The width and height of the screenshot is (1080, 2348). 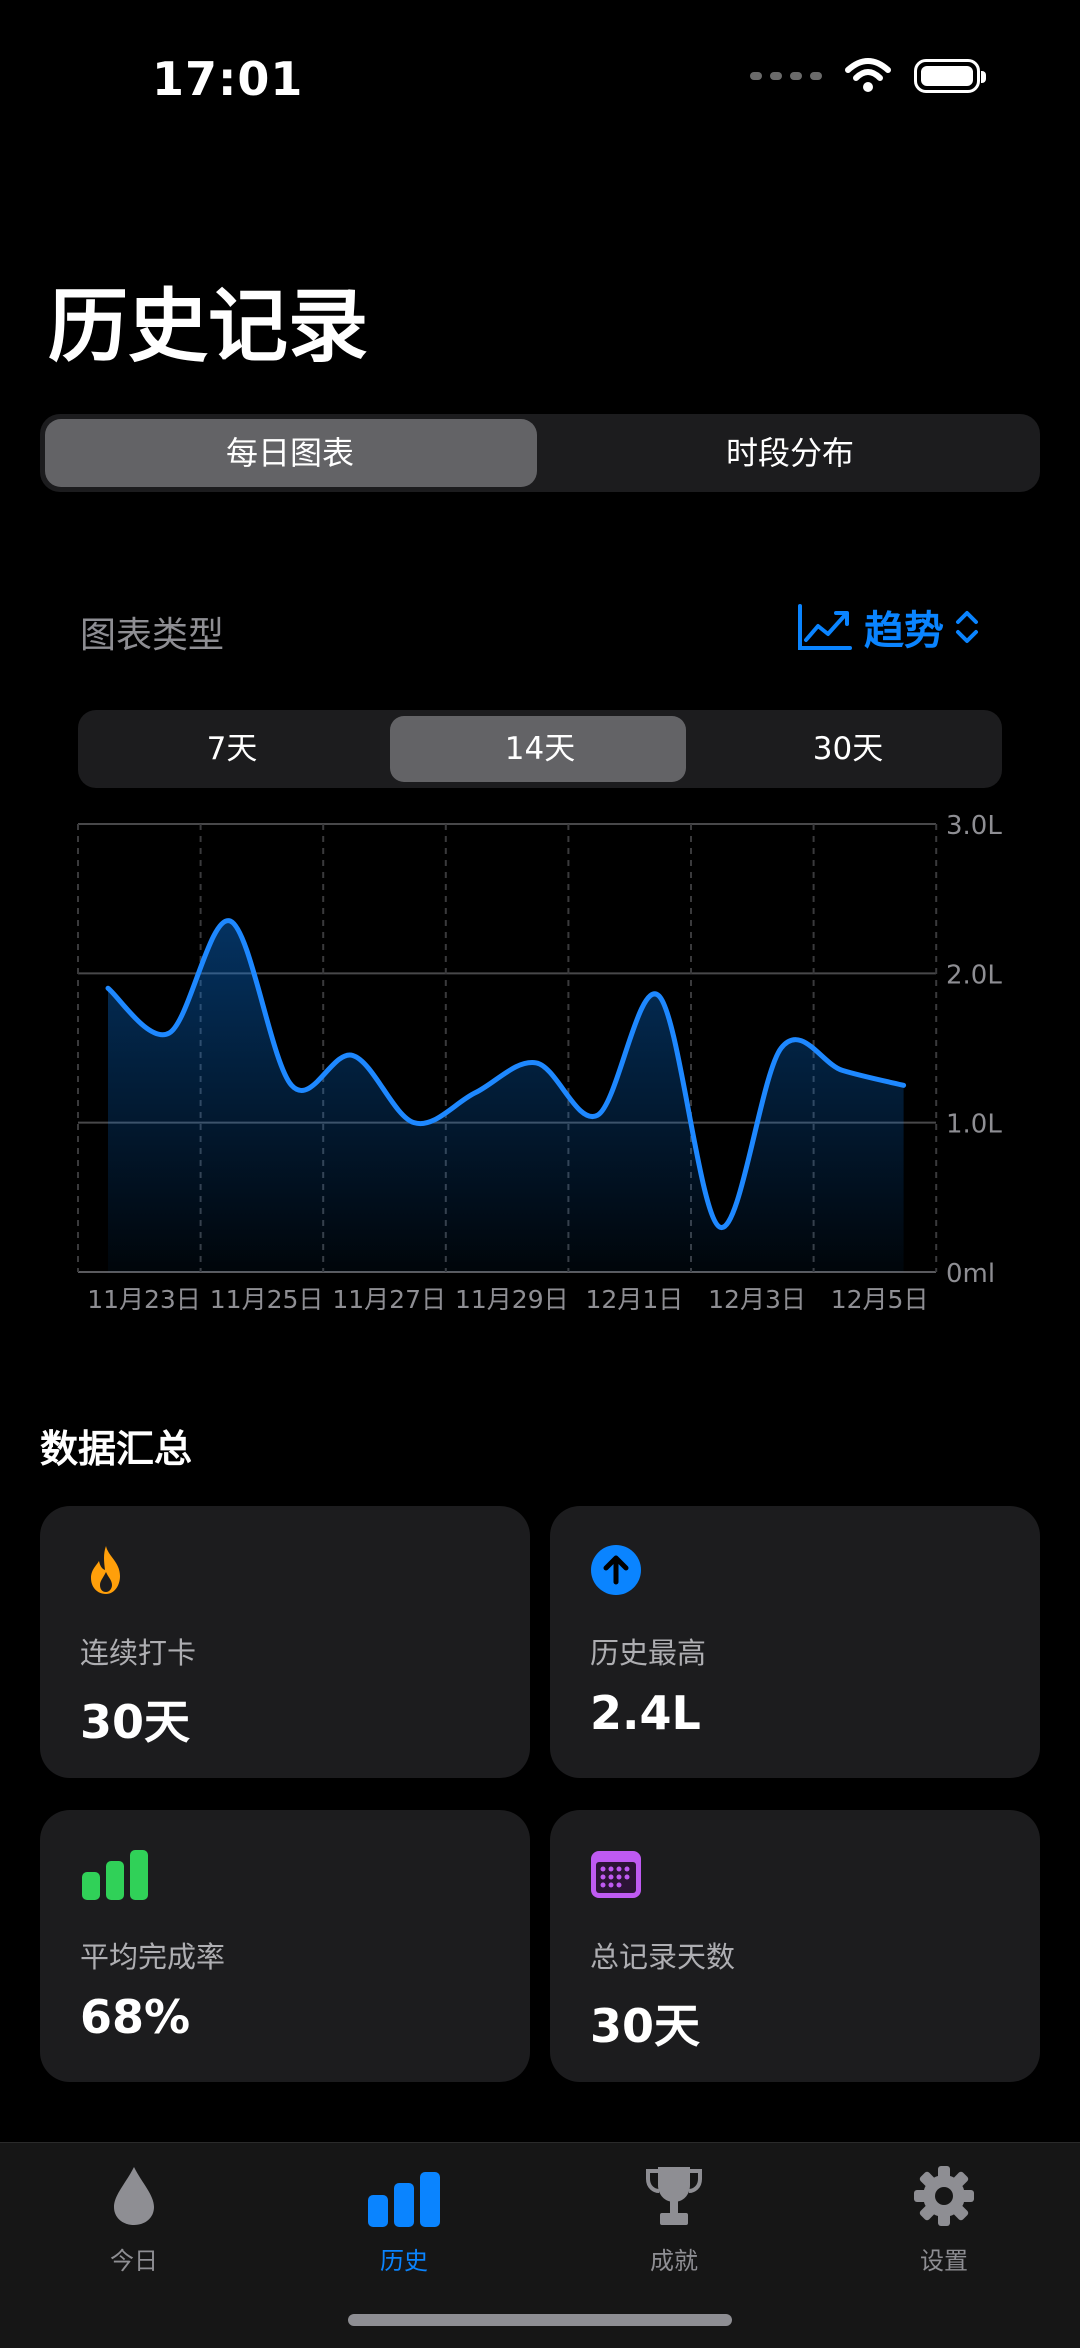 I want to click on x-tick-label: 12月1日, so click(x=635, y=1299).